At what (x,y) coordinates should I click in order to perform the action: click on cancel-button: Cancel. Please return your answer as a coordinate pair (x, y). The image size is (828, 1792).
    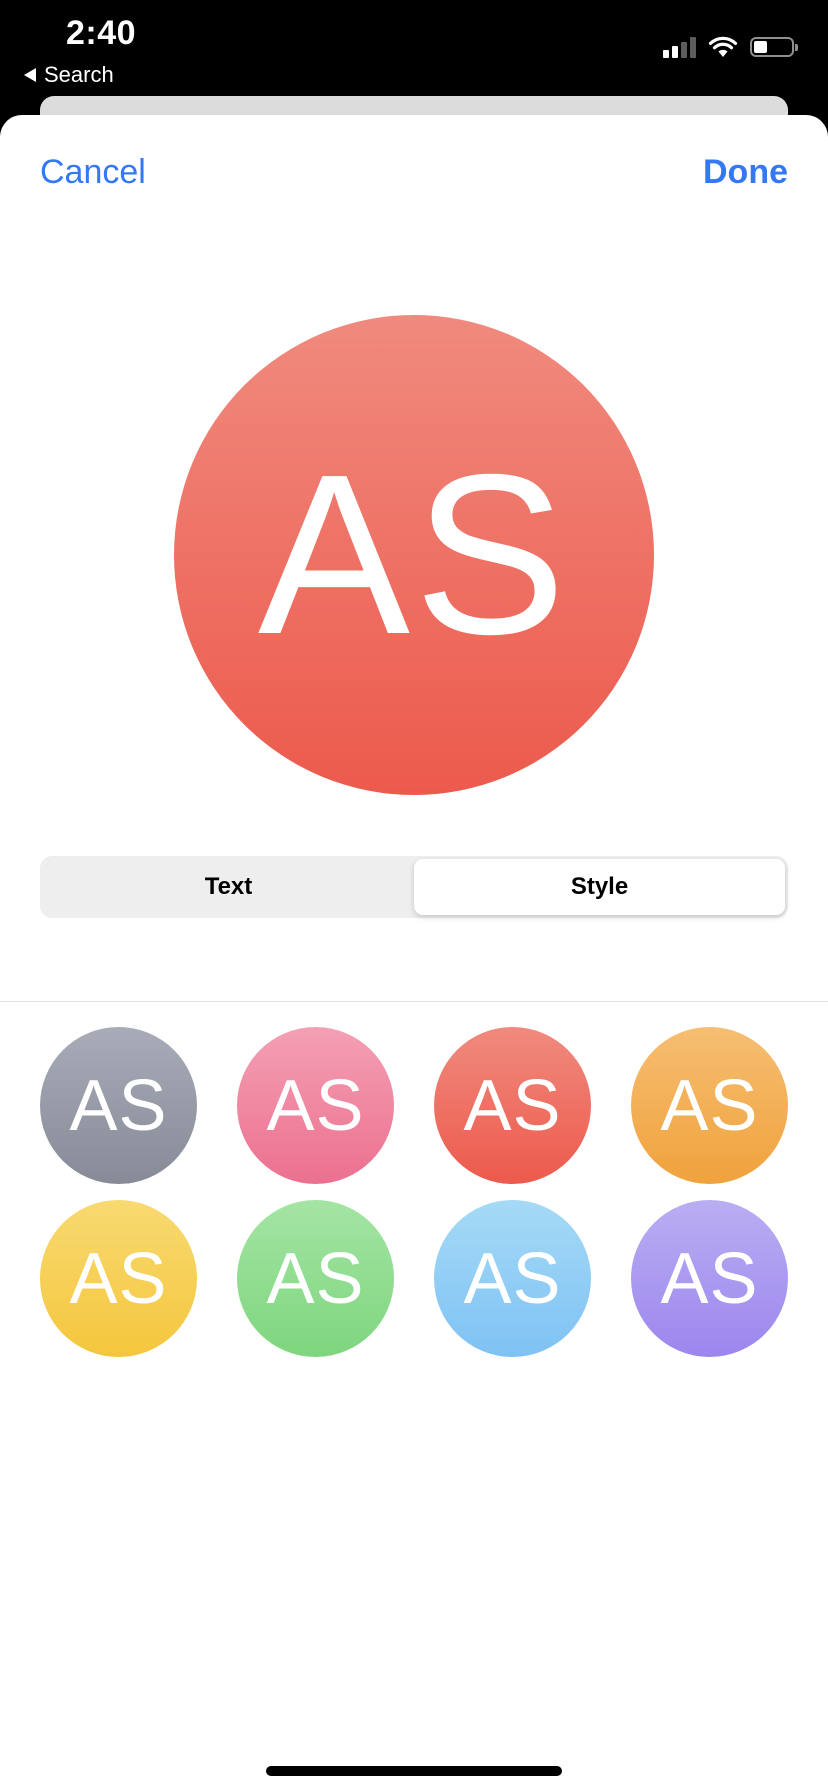
    Looking at the image, I should click on (93, 172).